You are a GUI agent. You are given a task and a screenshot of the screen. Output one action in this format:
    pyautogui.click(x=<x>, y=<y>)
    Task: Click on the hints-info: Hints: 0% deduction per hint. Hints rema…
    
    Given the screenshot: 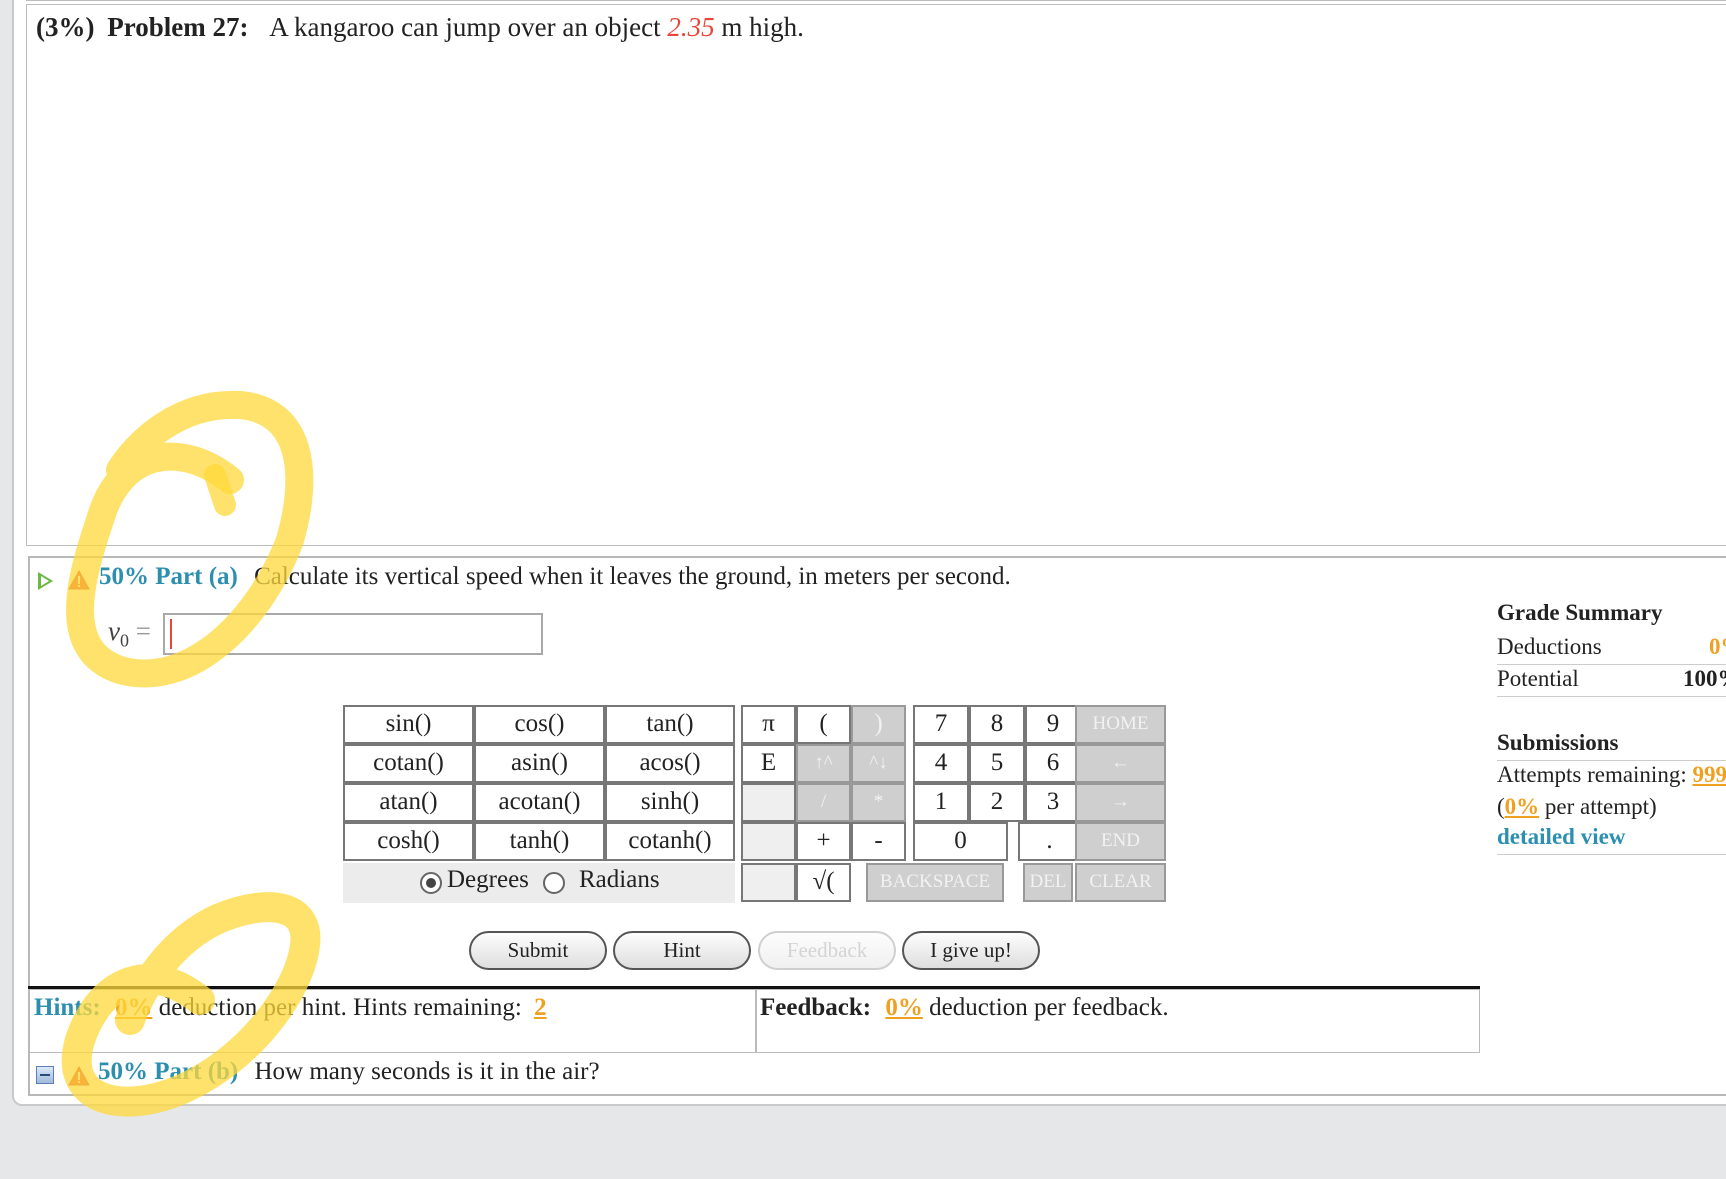 What is the action you would take?
    pyautogui.click(x=290, y=1008)
    